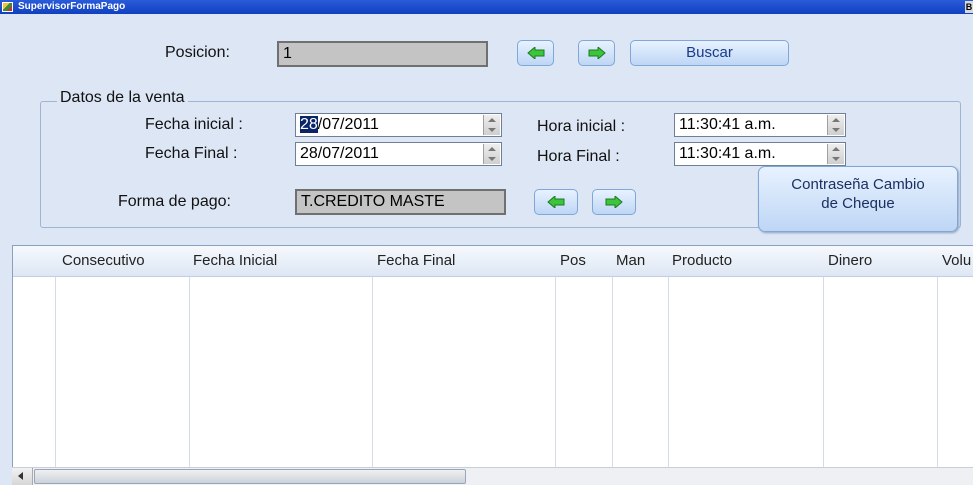  What do you see at coordinates (250, 476) in the screenshot?
I see `scrollbar-thumb` at bounding box center [250, 476].